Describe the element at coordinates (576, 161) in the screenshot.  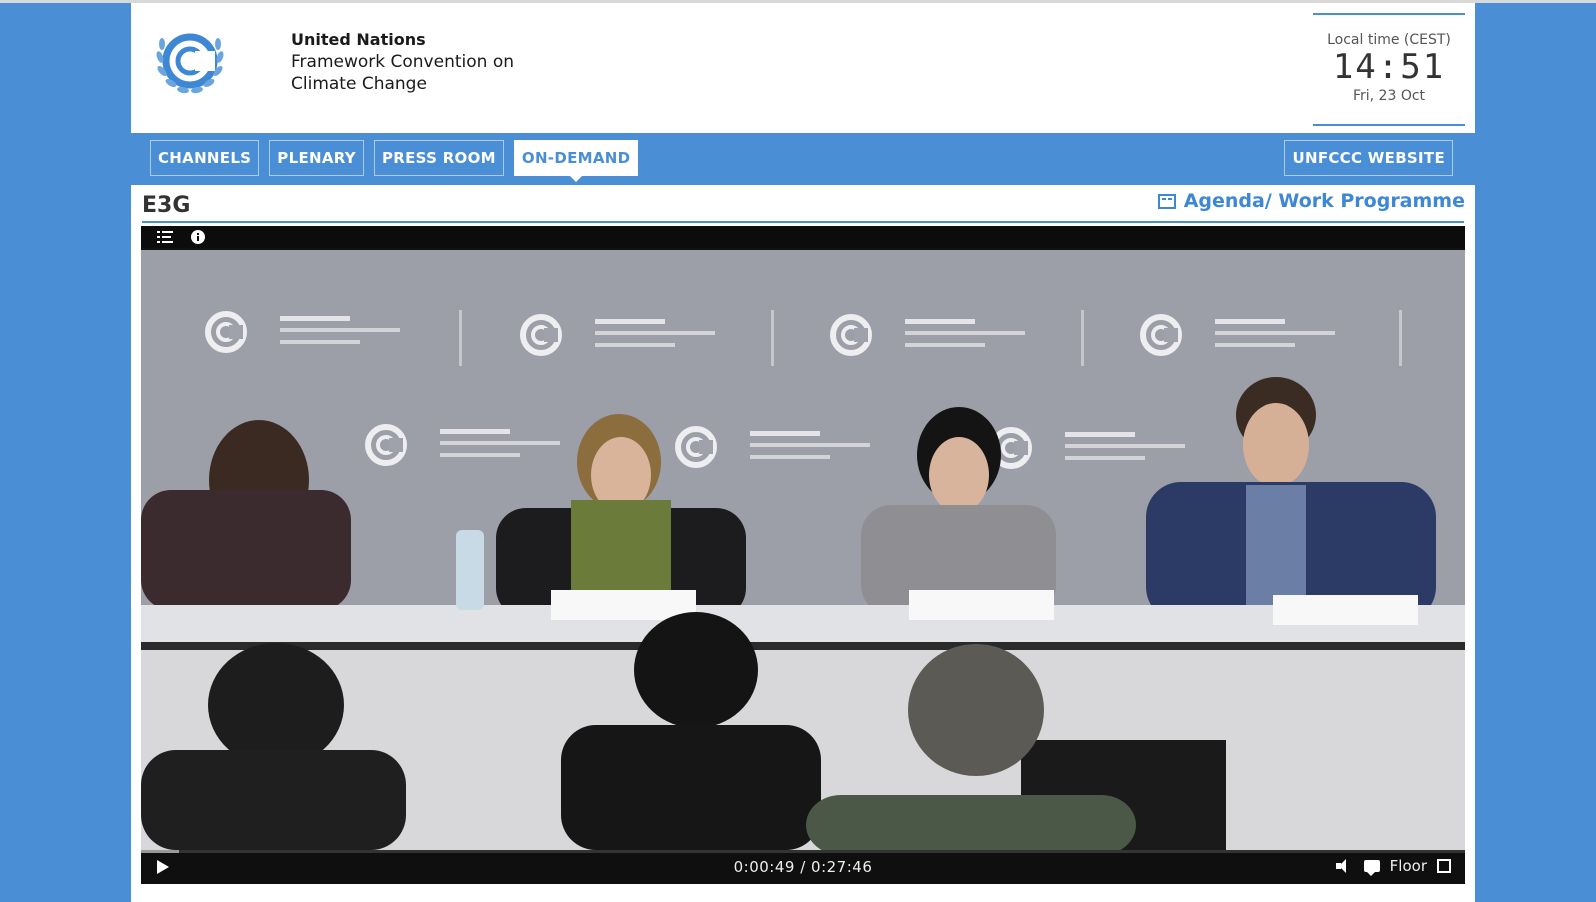
I see `tab-on-demand: ON-DEMAND` at that location.